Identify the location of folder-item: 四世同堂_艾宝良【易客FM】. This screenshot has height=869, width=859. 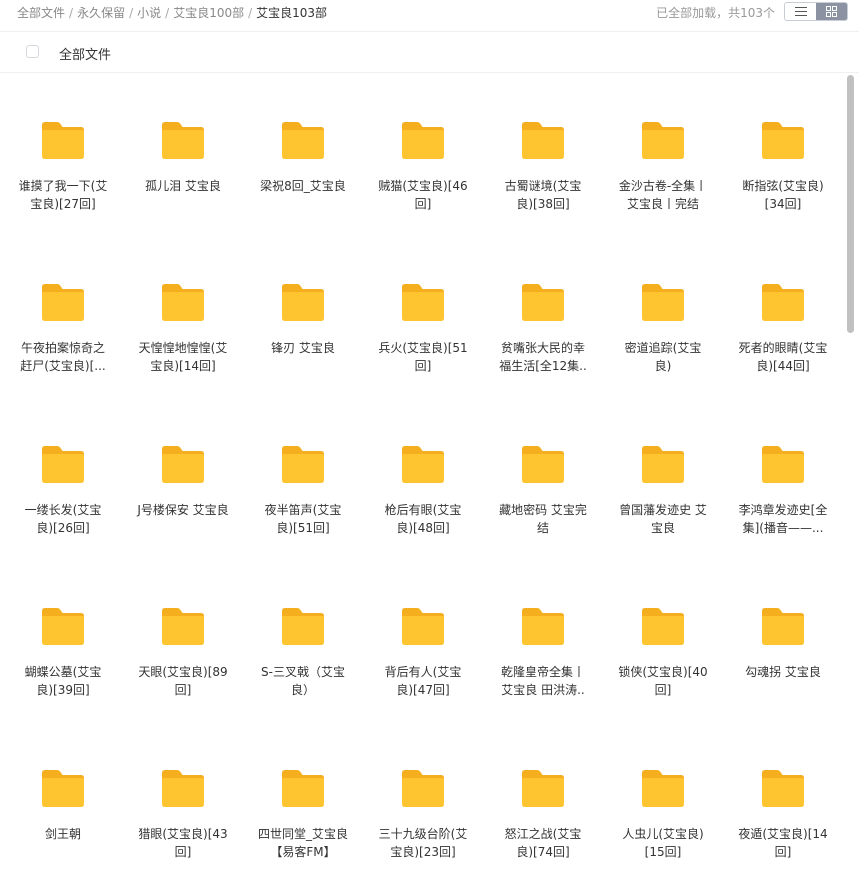
(303, 795).